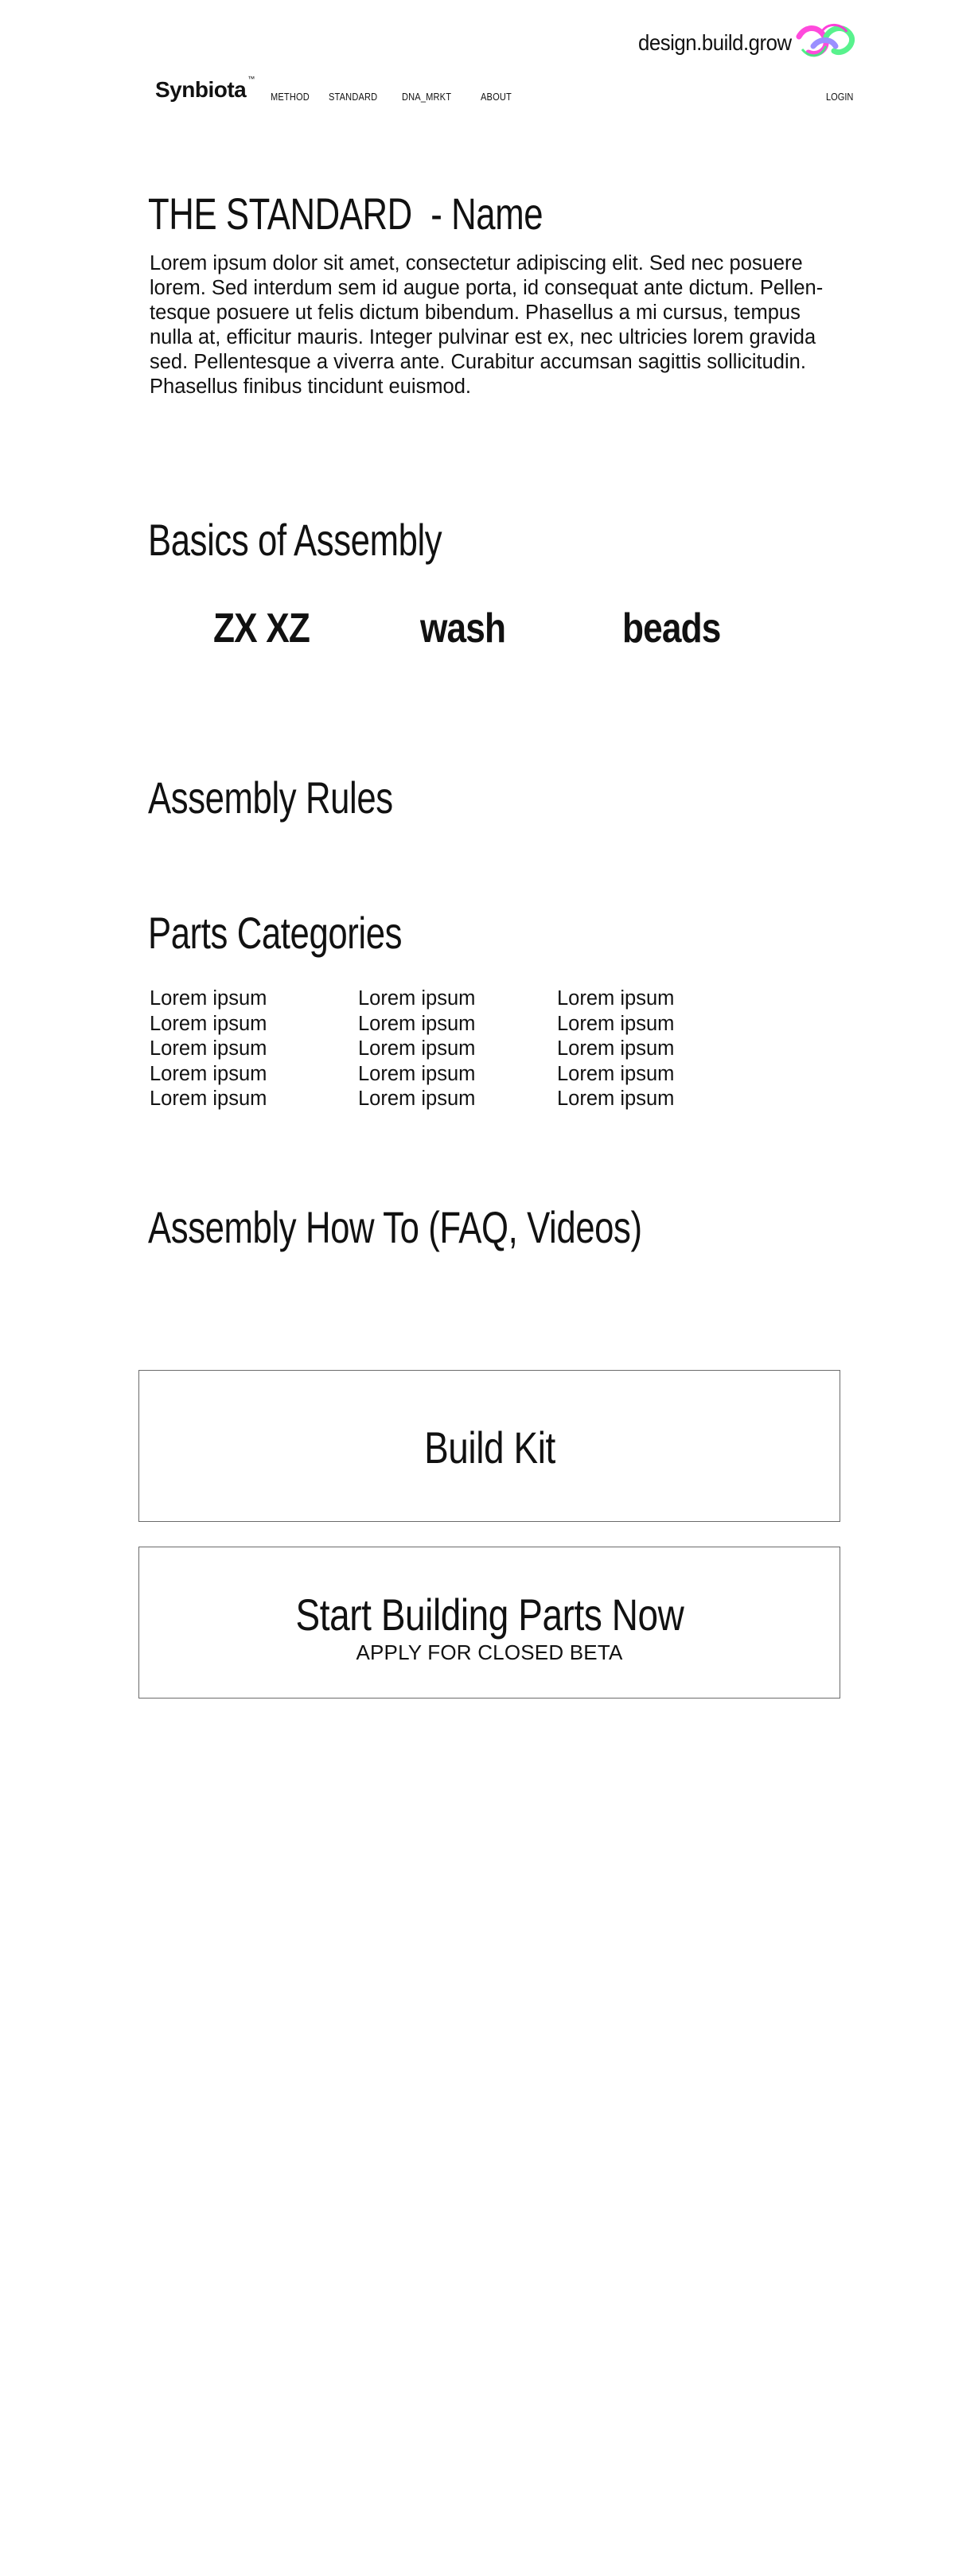 Image resolution: width=974 pixels, height=2576 pixels. What do you see at coordinates (310, 387) in the screenshot?
I see `intro-line: Phasellus finibus tincidunt euismod.` at bounding box center [310, 387].